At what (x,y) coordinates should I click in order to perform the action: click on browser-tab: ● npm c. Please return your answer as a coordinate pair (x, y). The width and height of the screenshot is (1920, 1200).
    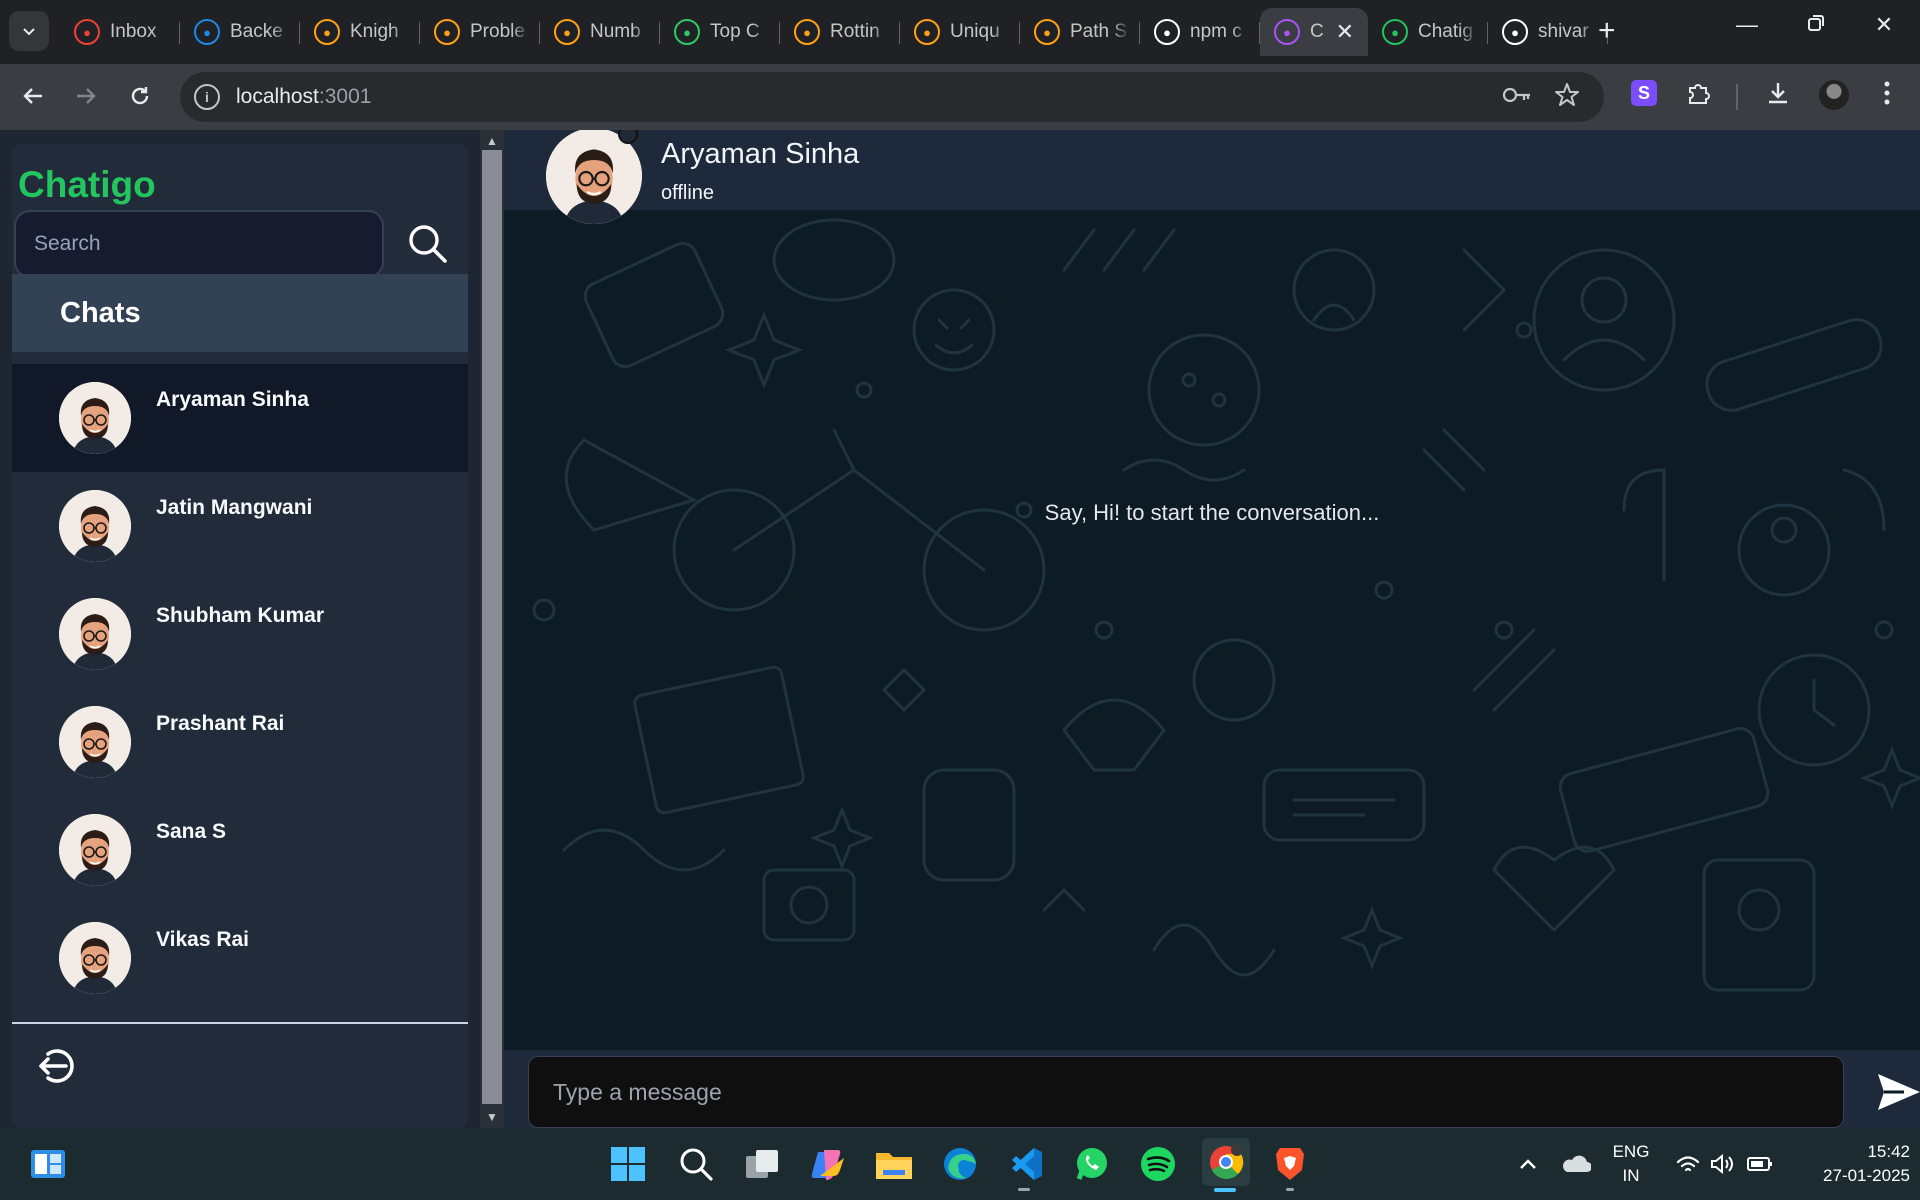
    Looking at the image, I should click on (1200, 32).